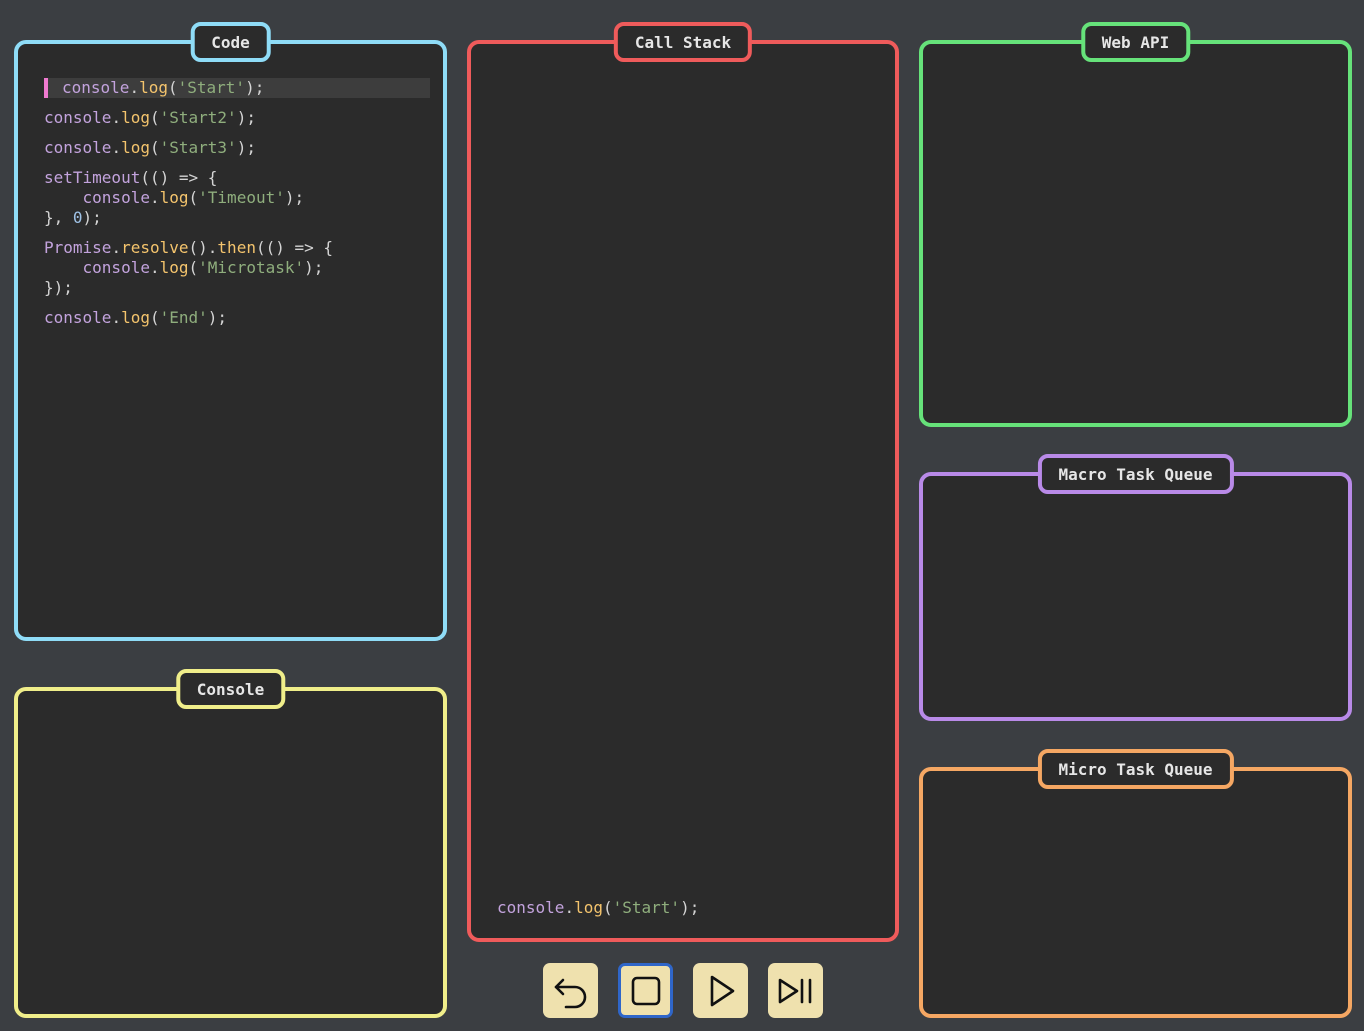  I want to click on call-stack-panel-title: Call Stack, so click(683, 42).